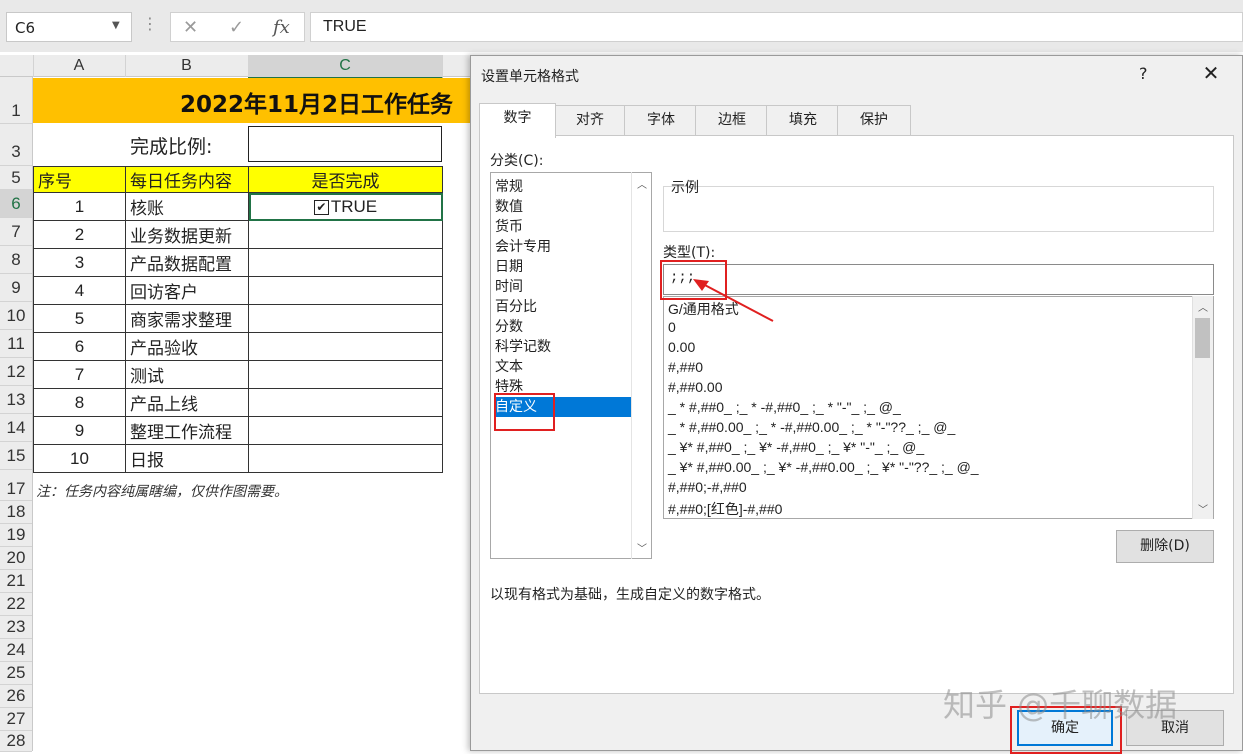 Image resolution: width=1243 pixels, height=754 pixels. I want to click on row-header: 15, so click(16, 455).